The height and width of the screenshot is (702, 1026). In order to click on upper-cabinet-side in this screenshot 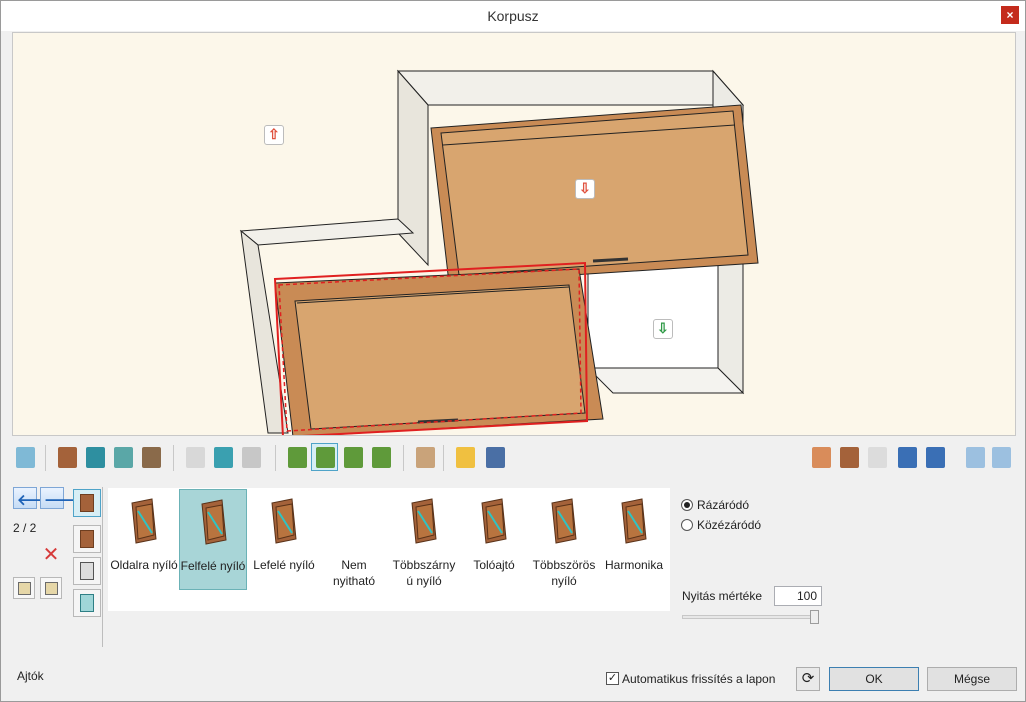, I will do `click(413, 168)`.